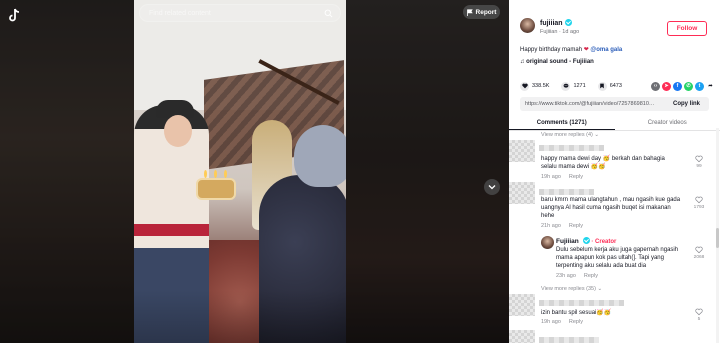 The width and height of the screenshot is (720, 343). What do you see at coordinates (15, 15) in the screenshot?
I see `close-icon` at bounding box center [15, 15].